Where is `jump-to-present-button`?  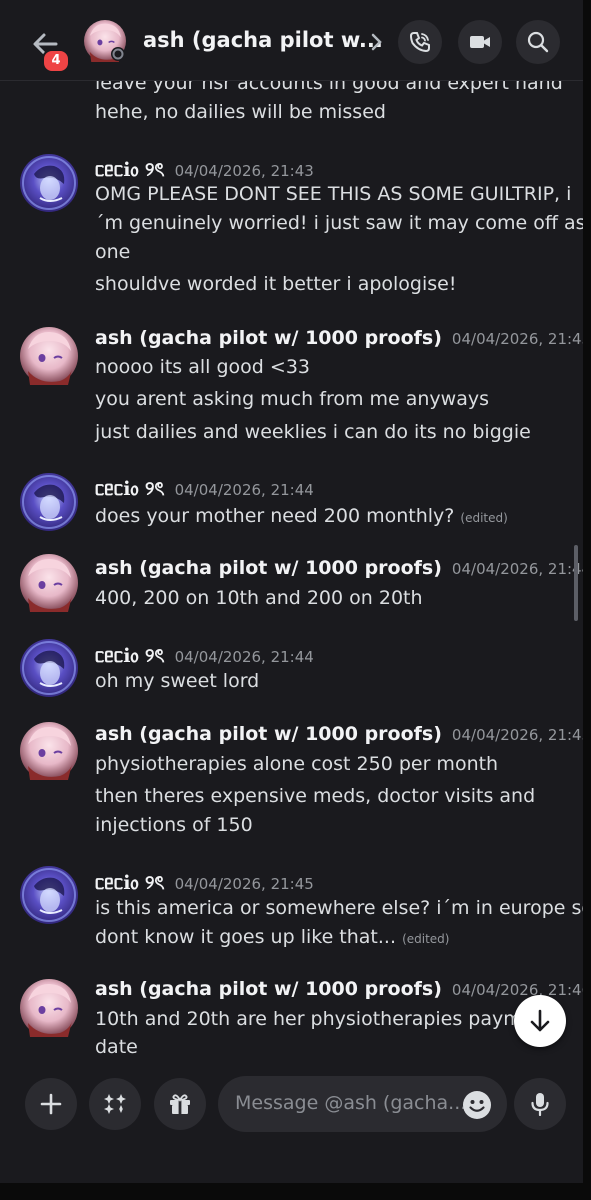
jump-to-present-button is located at coordinates (540, 1021).